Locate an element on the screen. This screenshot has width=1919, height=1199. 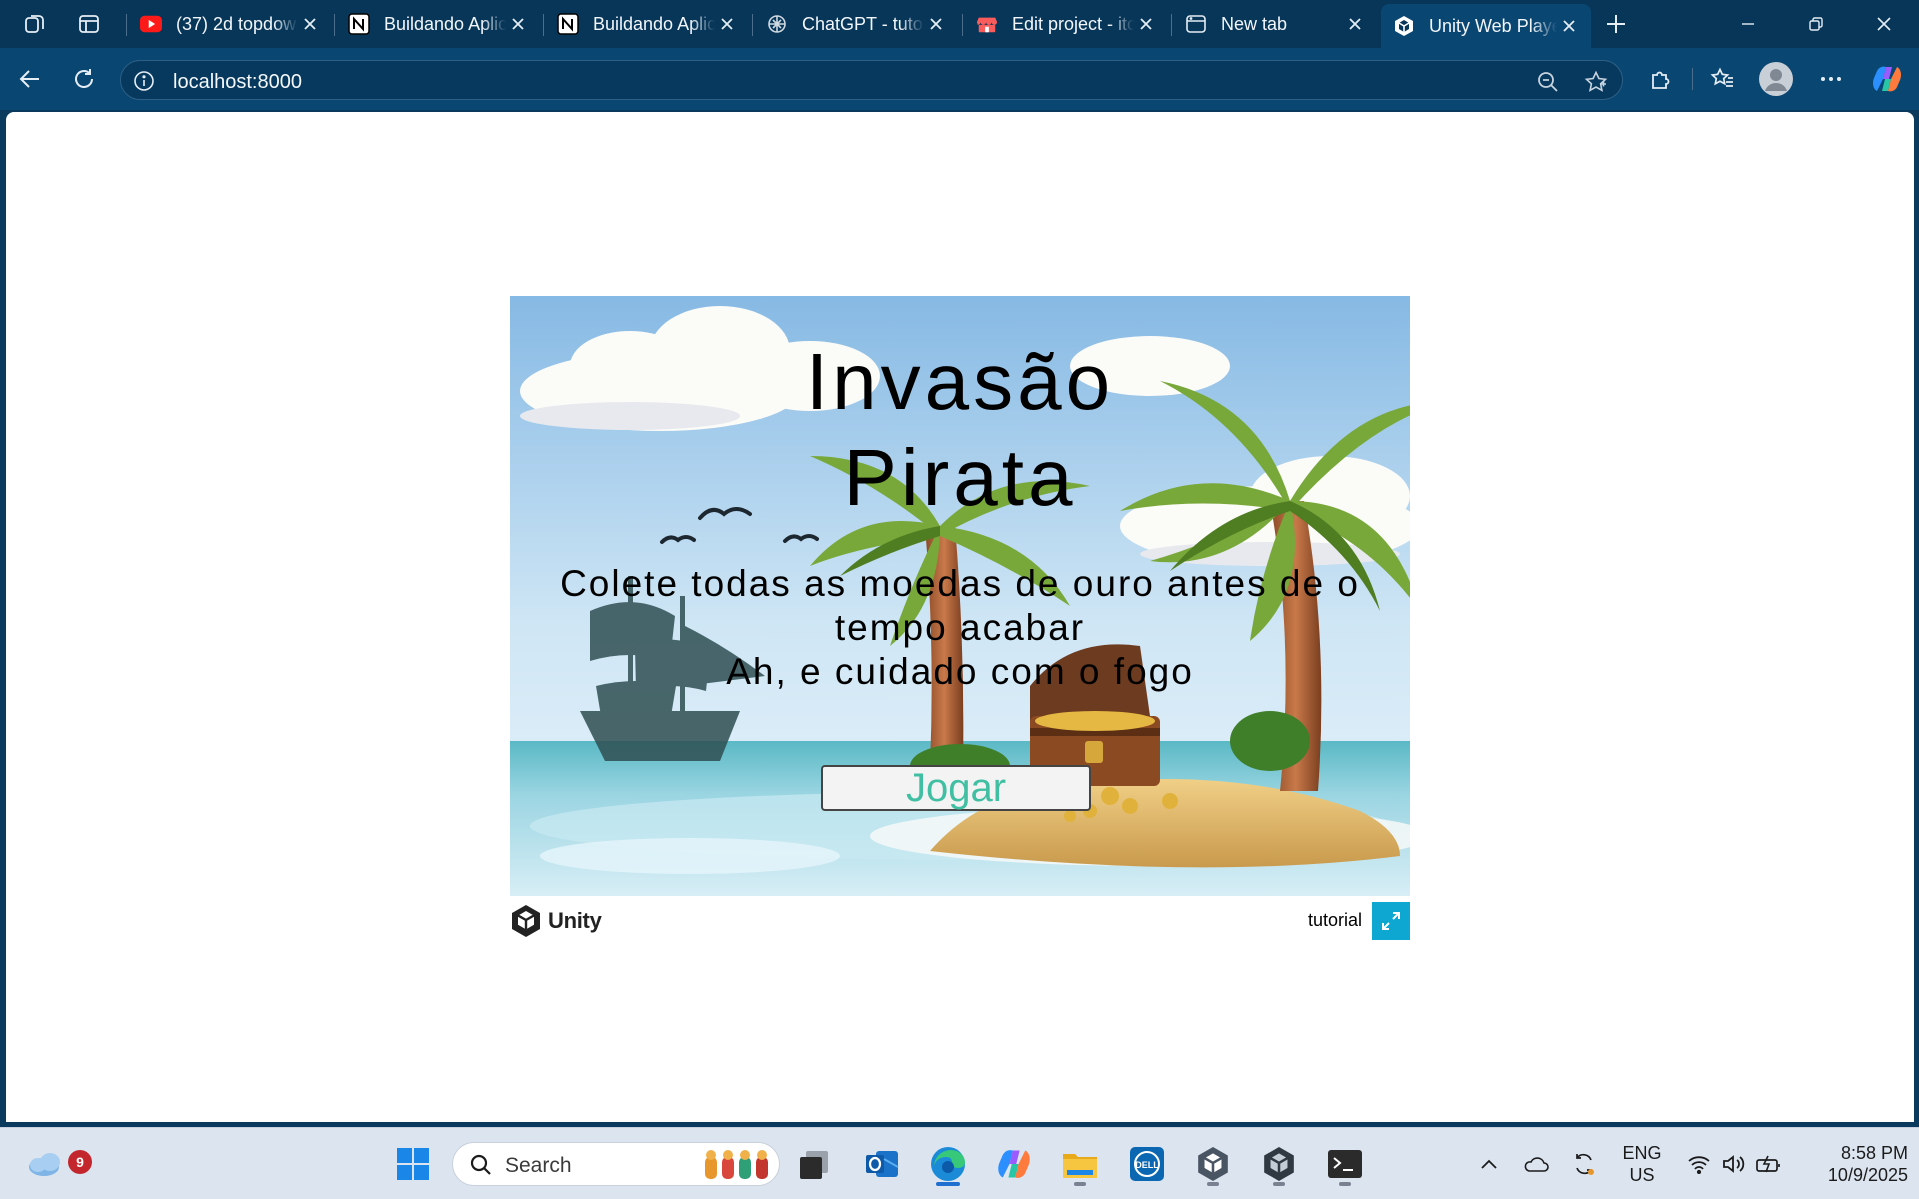
tab-new: New tab is located at coordinates (1275, 24).